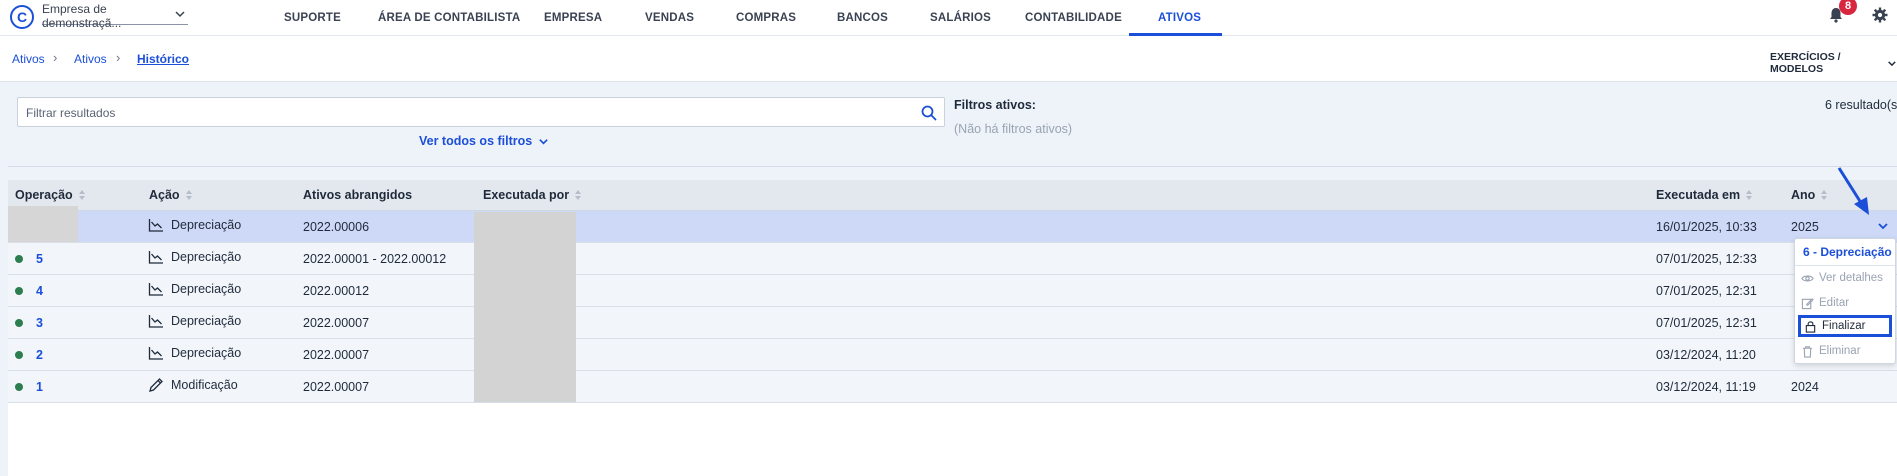  What do you see at coordinates (1847, 252) in the screenshot?
I see `menu-title: 6 - Depreciação` at bounding box center [1847, 252].